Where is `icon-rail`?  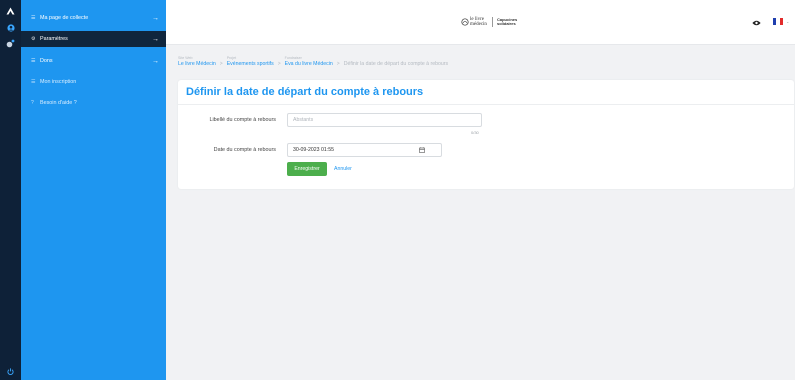
icon-rail is located at coordinates (10, 190).